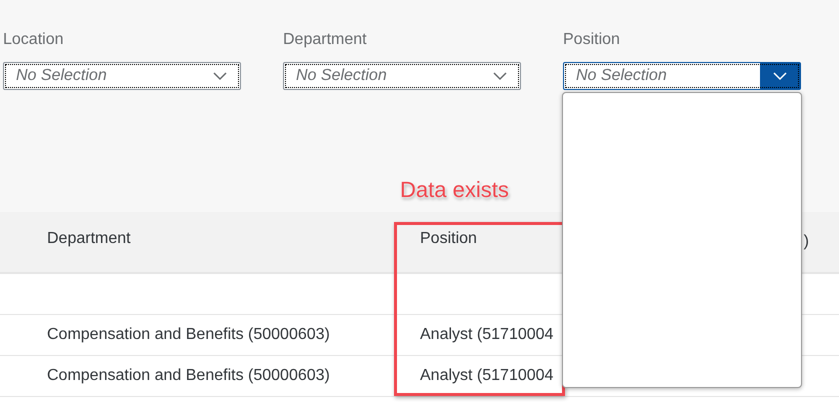 The image size is (839, 410). What do you see at coordinates (89, 239) in the screenshot?
I see `column-header: Department` at bounding box center [89, 239].